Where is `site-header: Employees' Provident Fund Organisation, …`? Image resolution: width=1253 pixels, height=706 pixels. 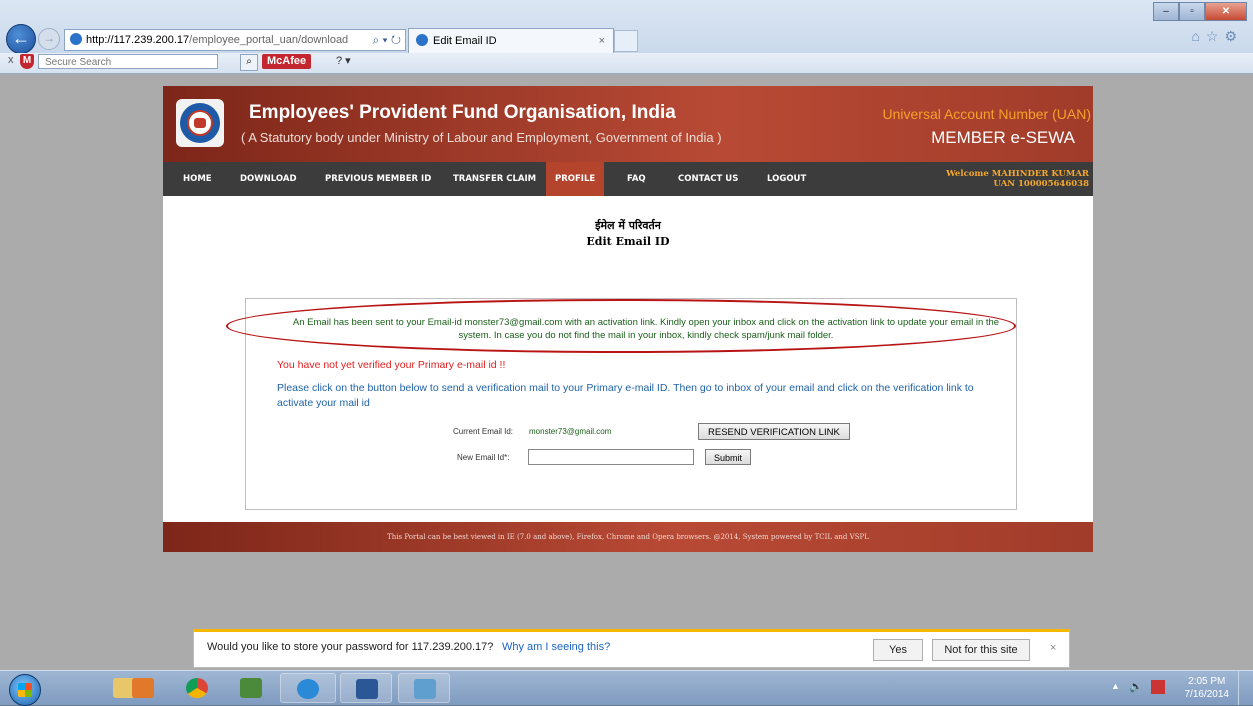
site-header: Employees' Provident Fund Organisation, … is located at coordinates (628, 124).